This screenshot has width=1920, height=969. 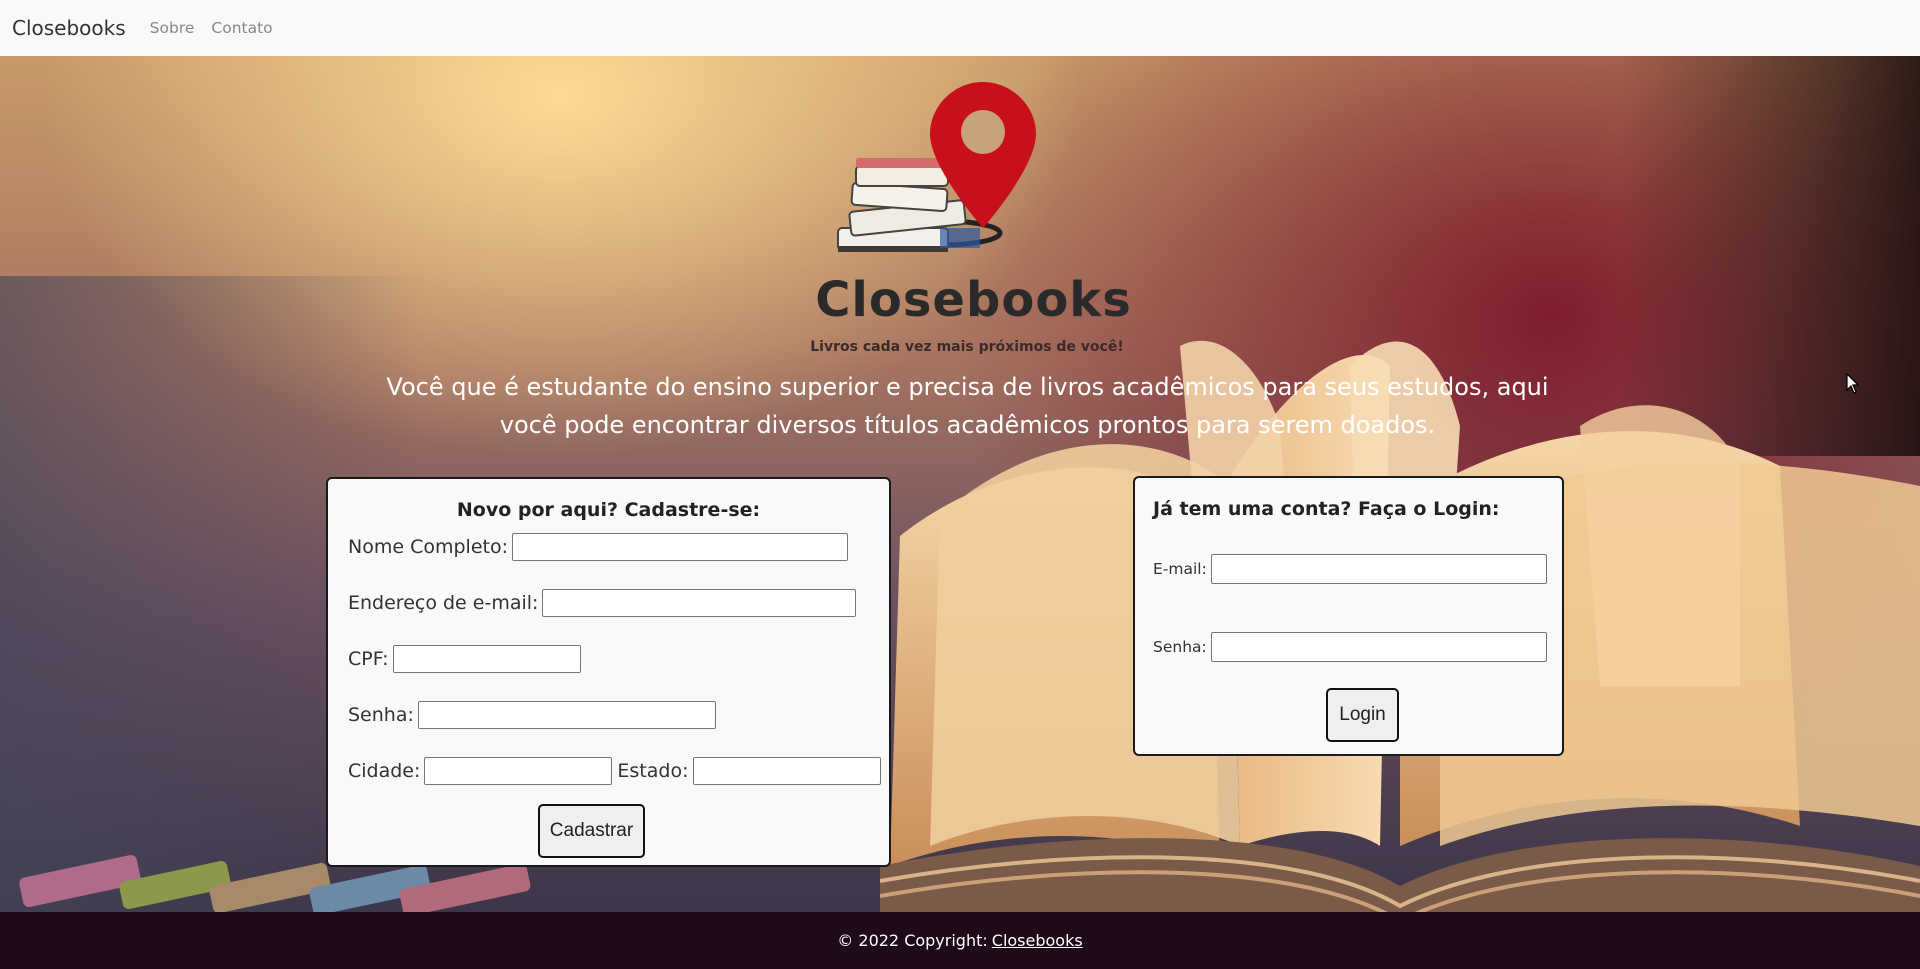 I want to click on mouse-pointer-icon, so click(x=1853, y=383).